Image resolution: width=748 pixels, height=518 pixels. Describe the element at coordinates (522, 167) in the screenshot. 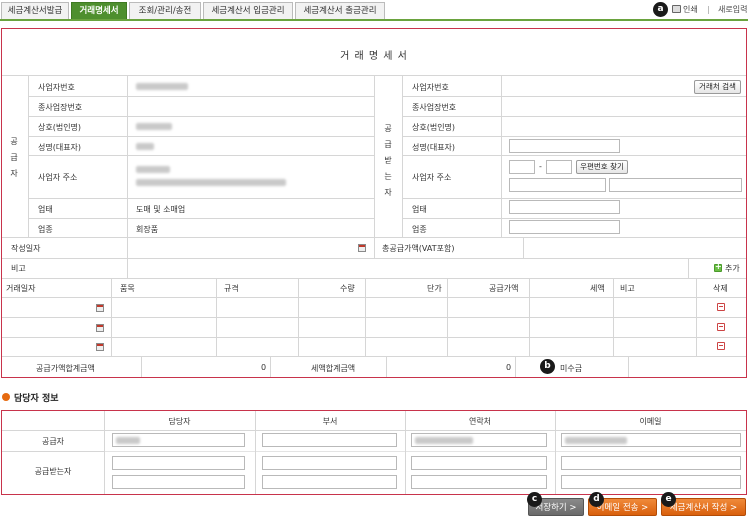

I see `postal-code-1-input` at that location.